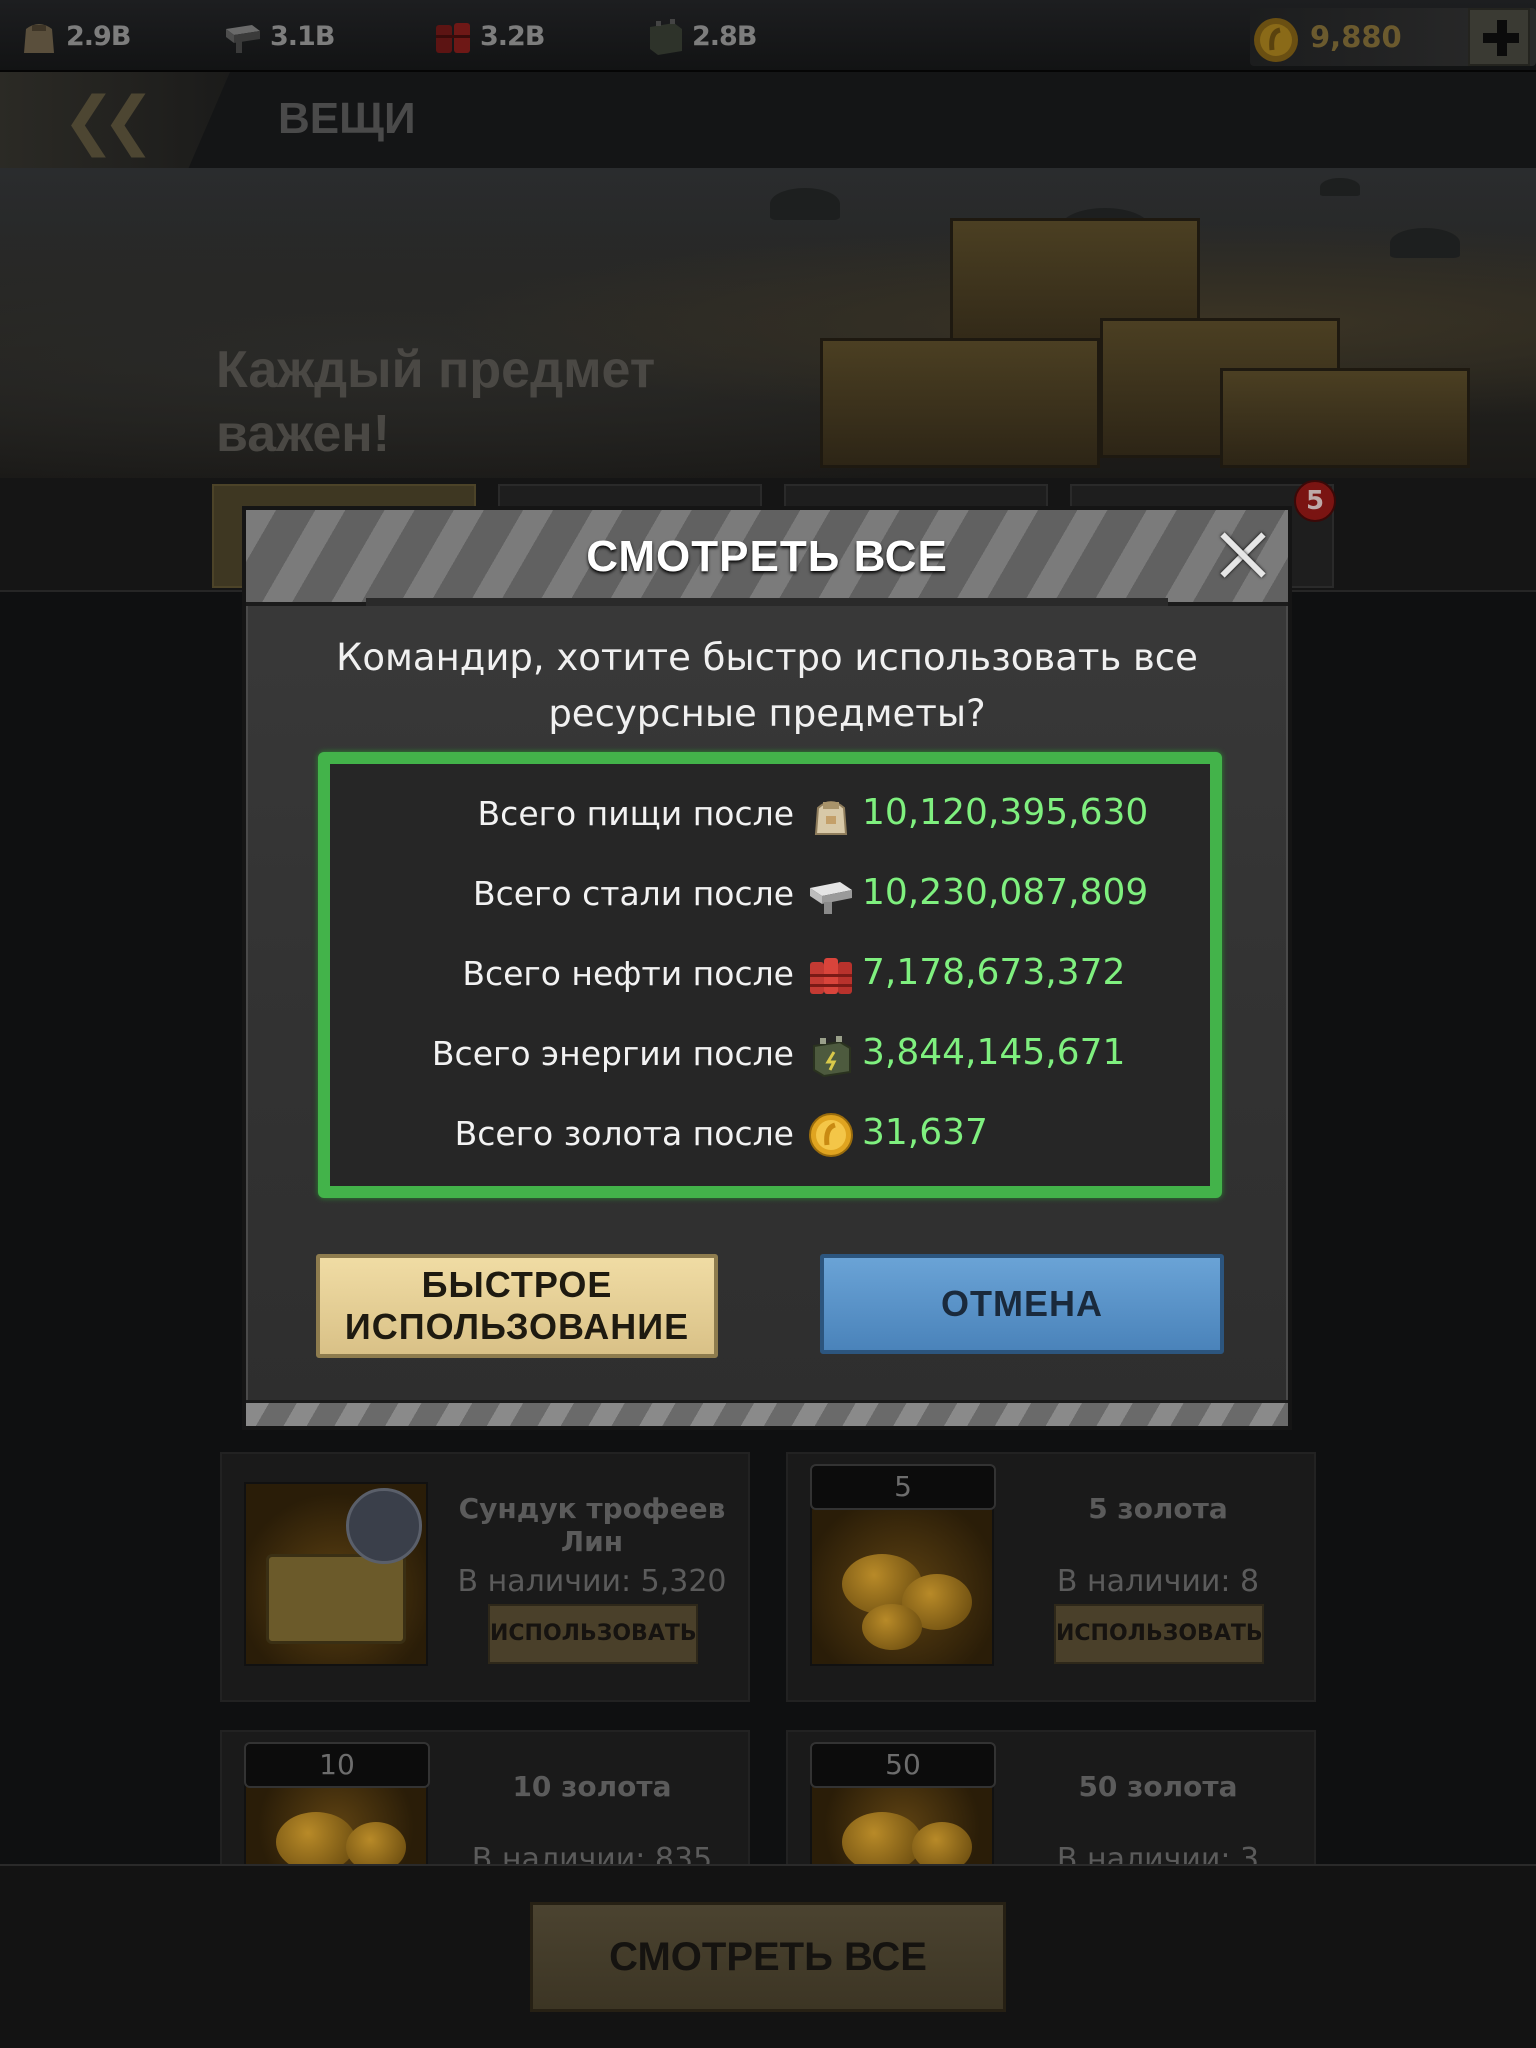  I want to click on summary-row-oil: Всего нефти после 7,178,673,372, so click(770, 977).